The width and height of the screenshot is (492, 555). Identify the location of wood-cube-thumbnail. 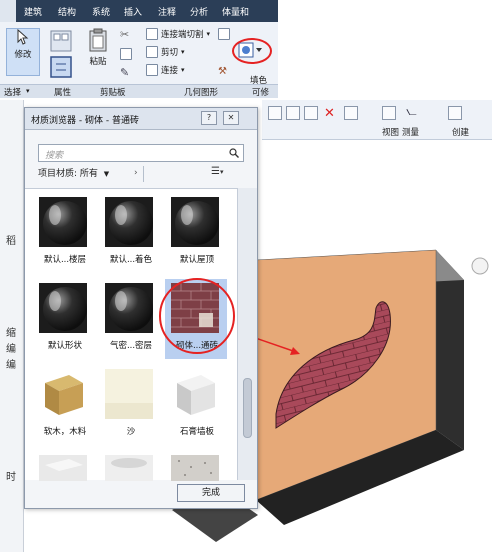
(63, 394).